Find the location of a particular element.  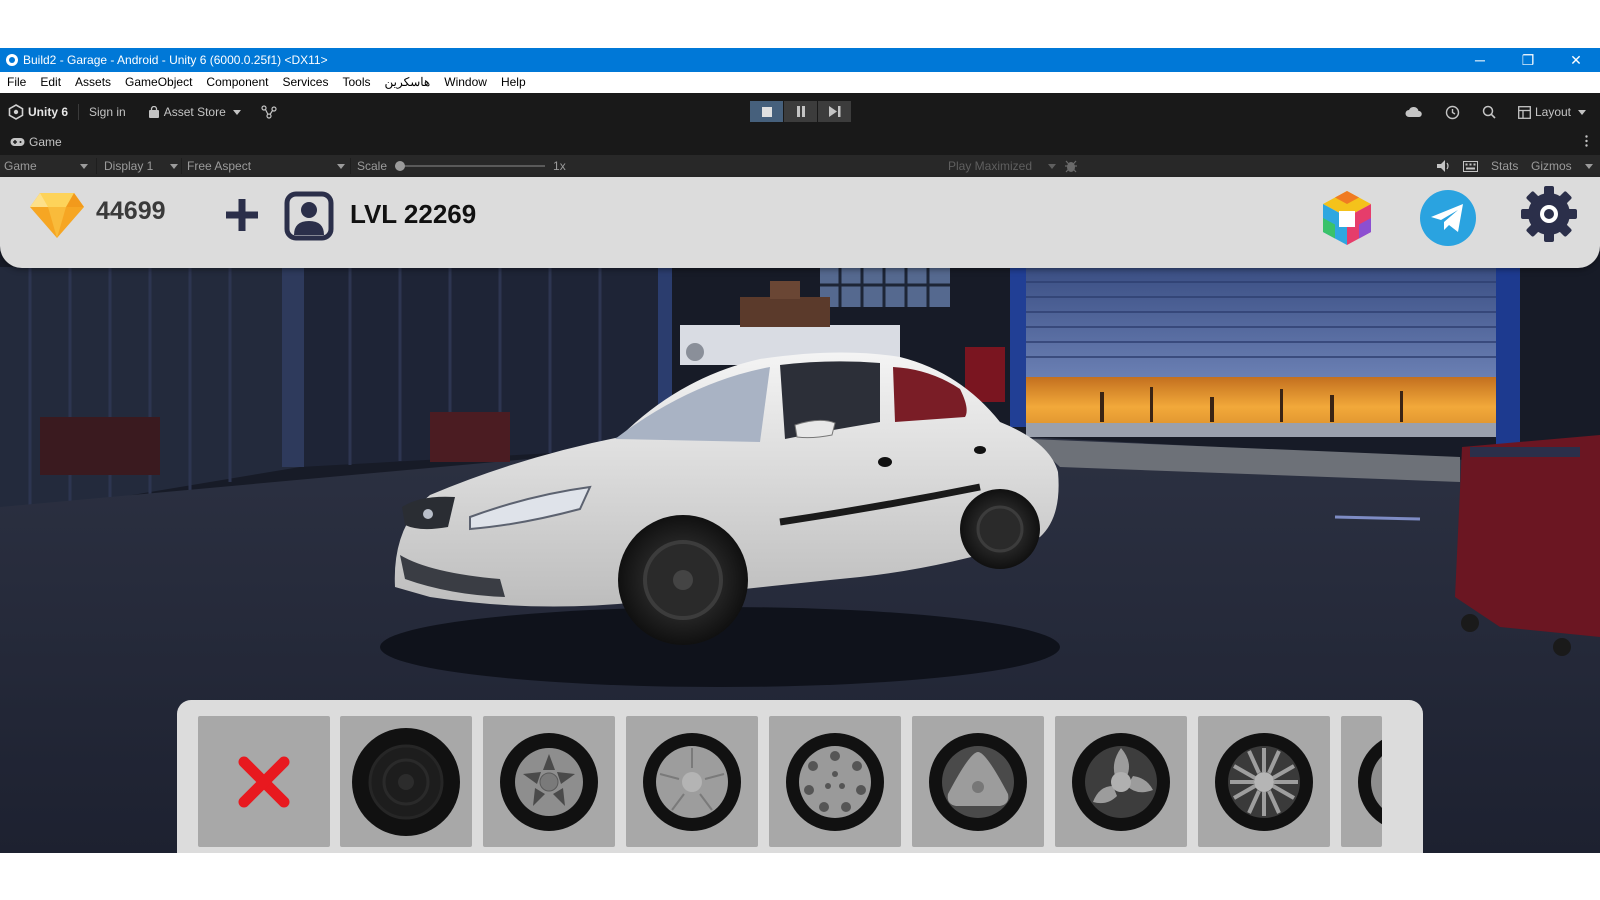

hud-top-bar: 44699 LVL 22269 is located at coordinates (800, 222).